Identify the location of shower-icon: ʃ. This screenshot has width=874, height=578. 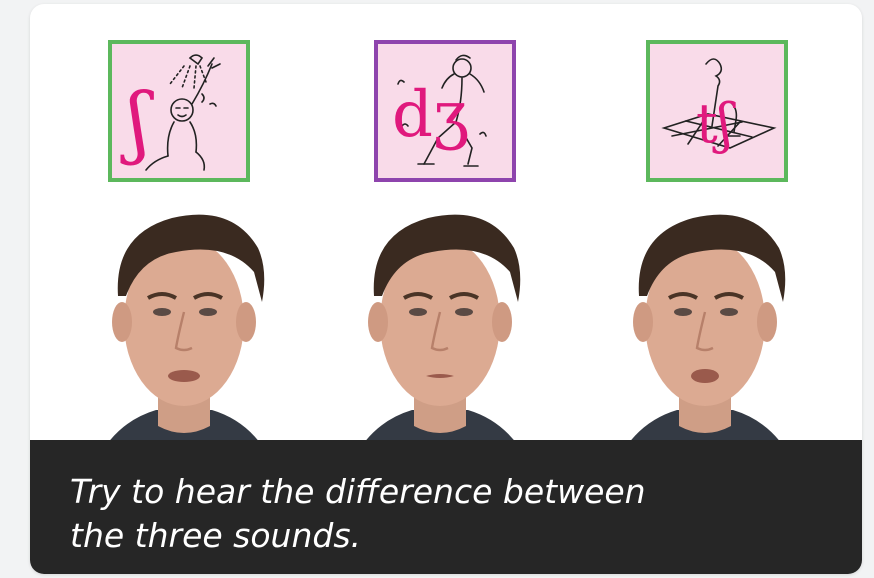
(170, 112).